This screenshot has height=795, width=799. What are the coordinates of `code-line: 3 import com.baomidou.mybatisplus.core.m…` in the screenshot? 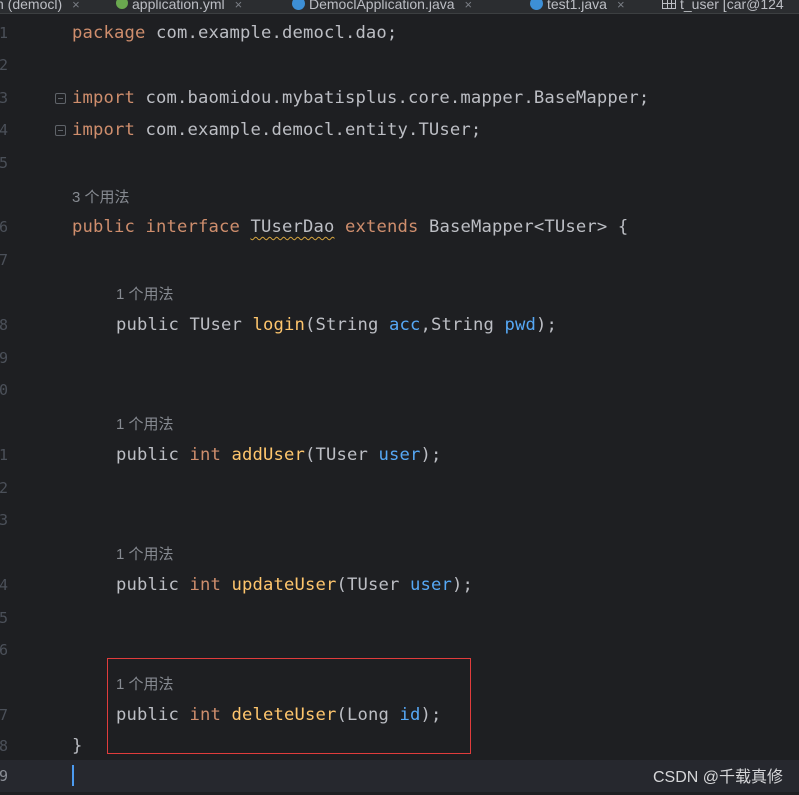 It's located at (399, 98).